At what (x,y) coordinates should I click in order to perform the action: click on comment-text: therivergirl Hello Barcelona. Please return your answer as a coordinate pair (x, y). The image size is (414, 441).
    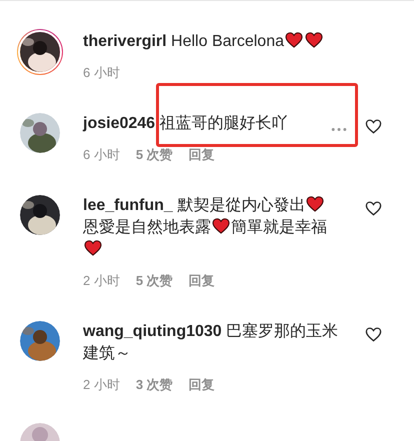
    Looking at the image, I should click on (211, 42).